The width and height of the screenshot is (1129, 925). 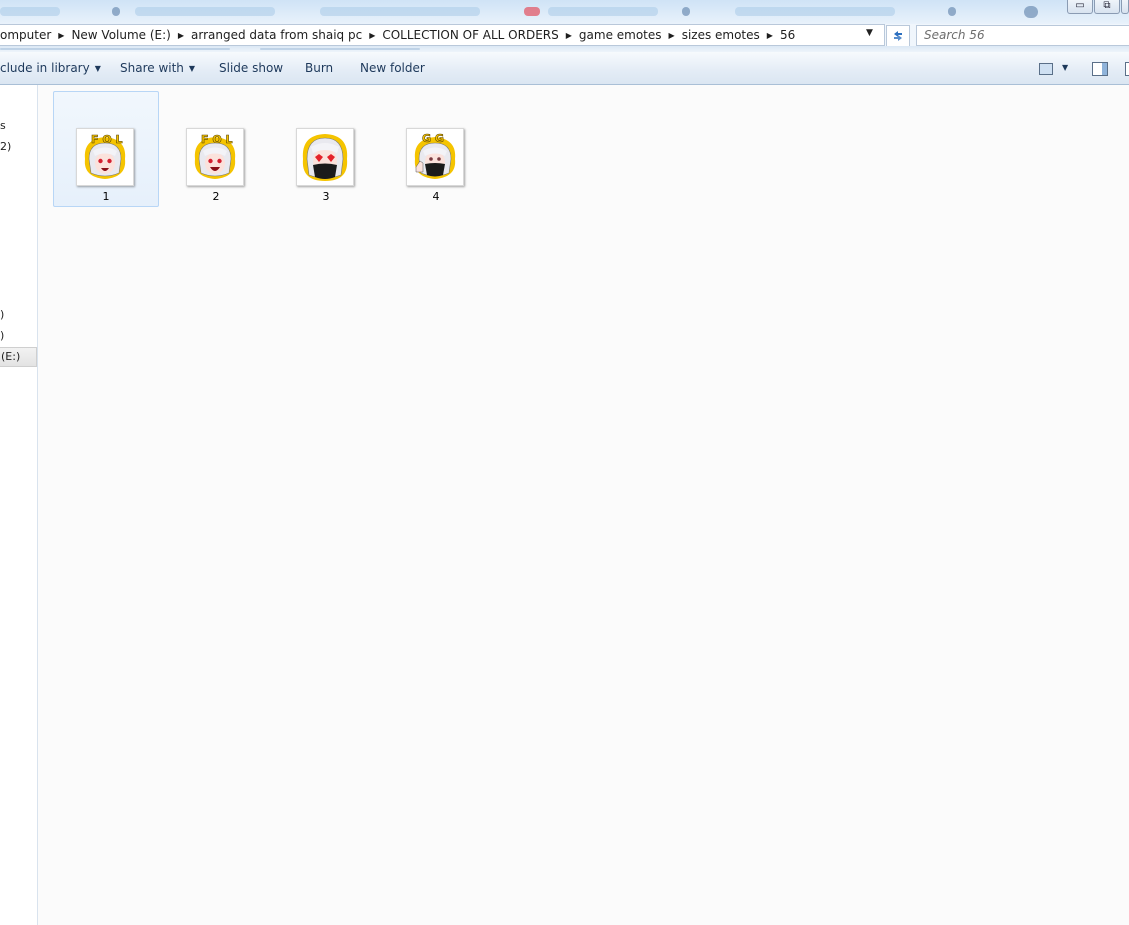 What do you see at coordinates (5, 146) in the screenshot?
I see `nav-item: 2)` at bounding box center [5, 146].